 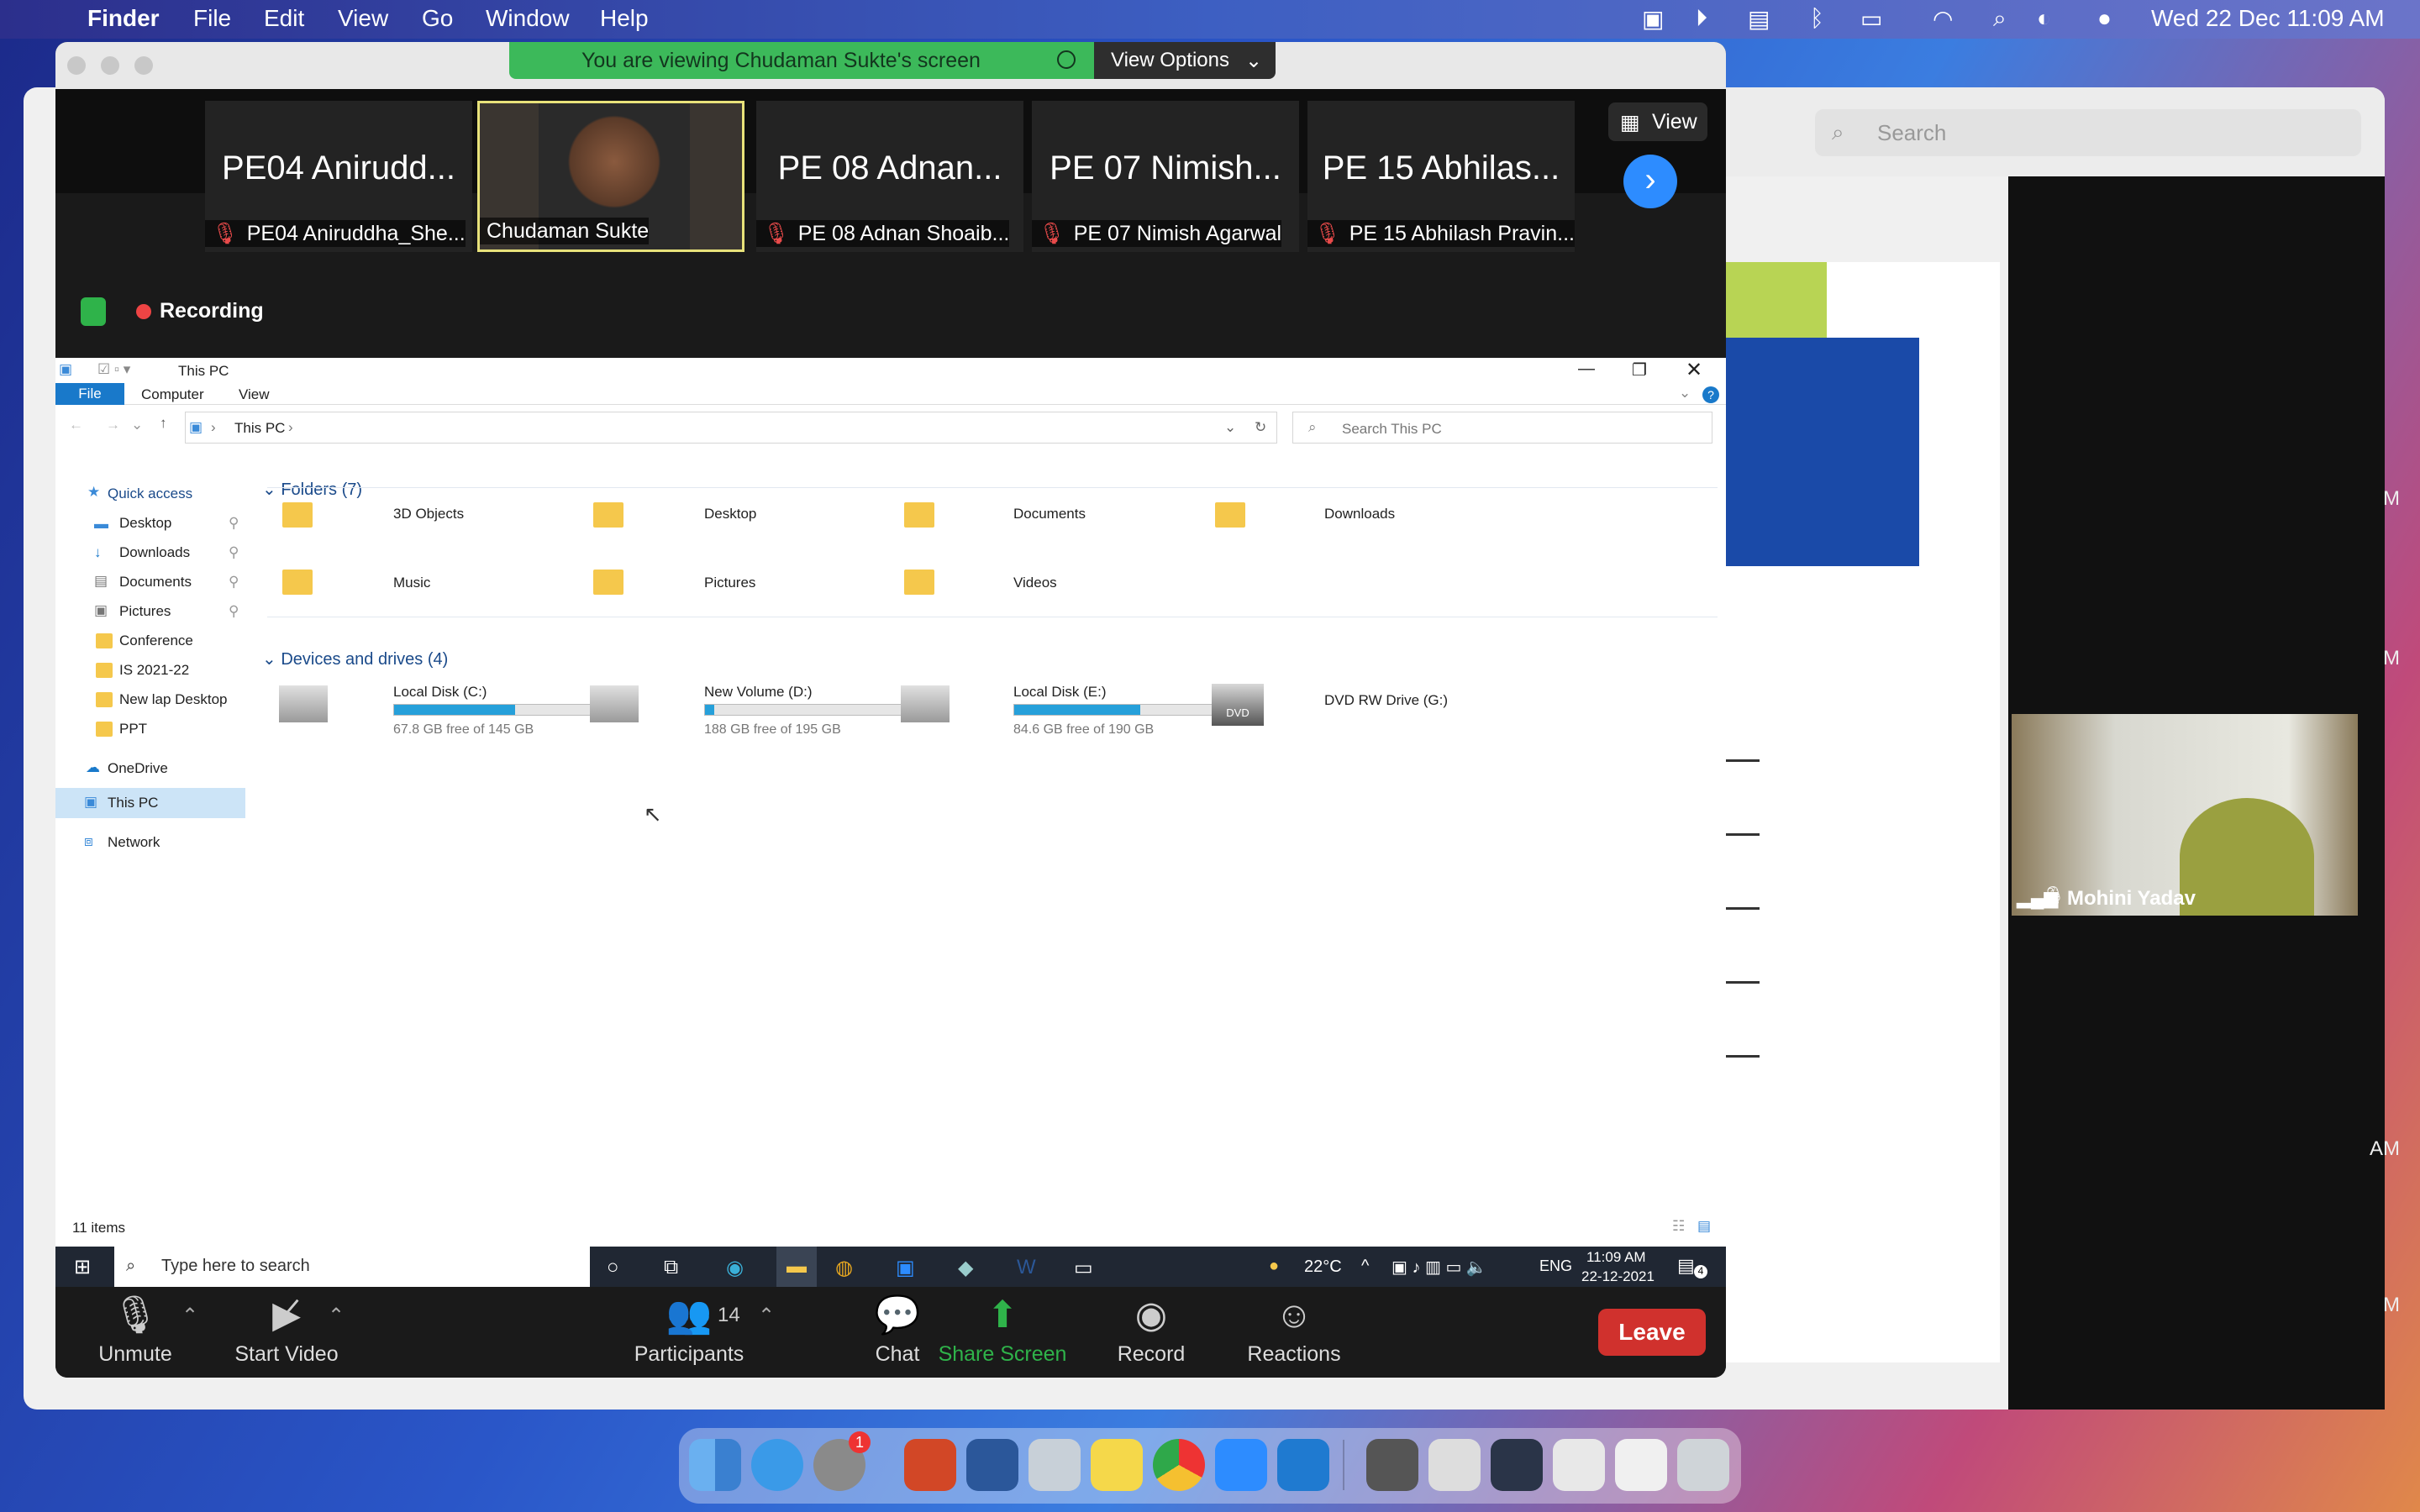 I want to click on notification-icon: ▤, so click(x=1686, y=1266).